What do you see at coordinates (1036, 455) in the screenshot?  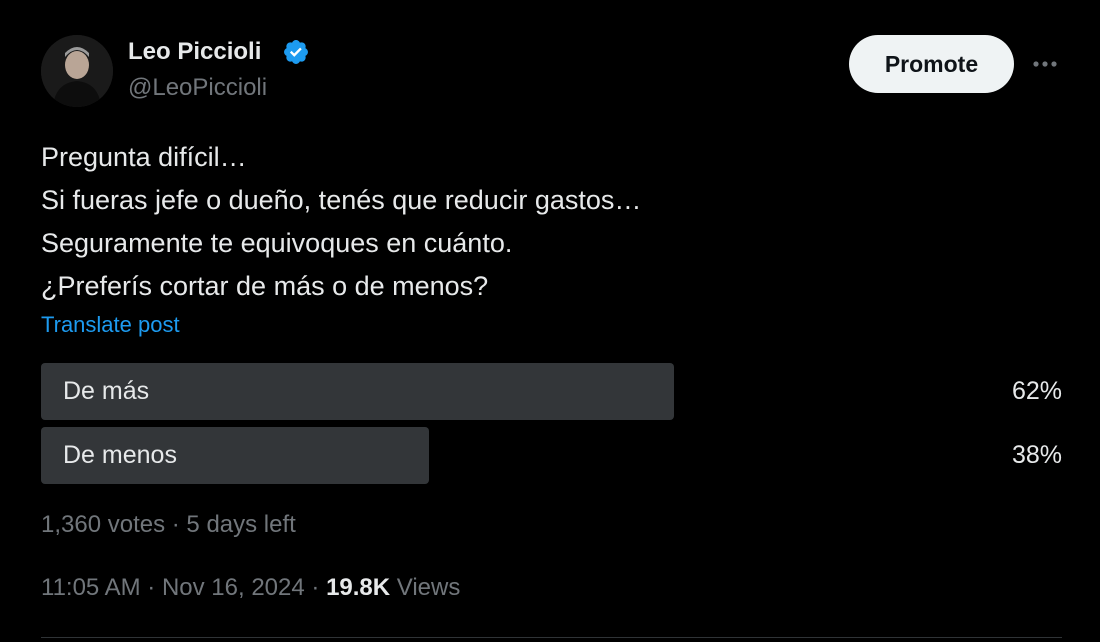 I see `poll-option-percent: 38%` at bounding box center [1036, 455].